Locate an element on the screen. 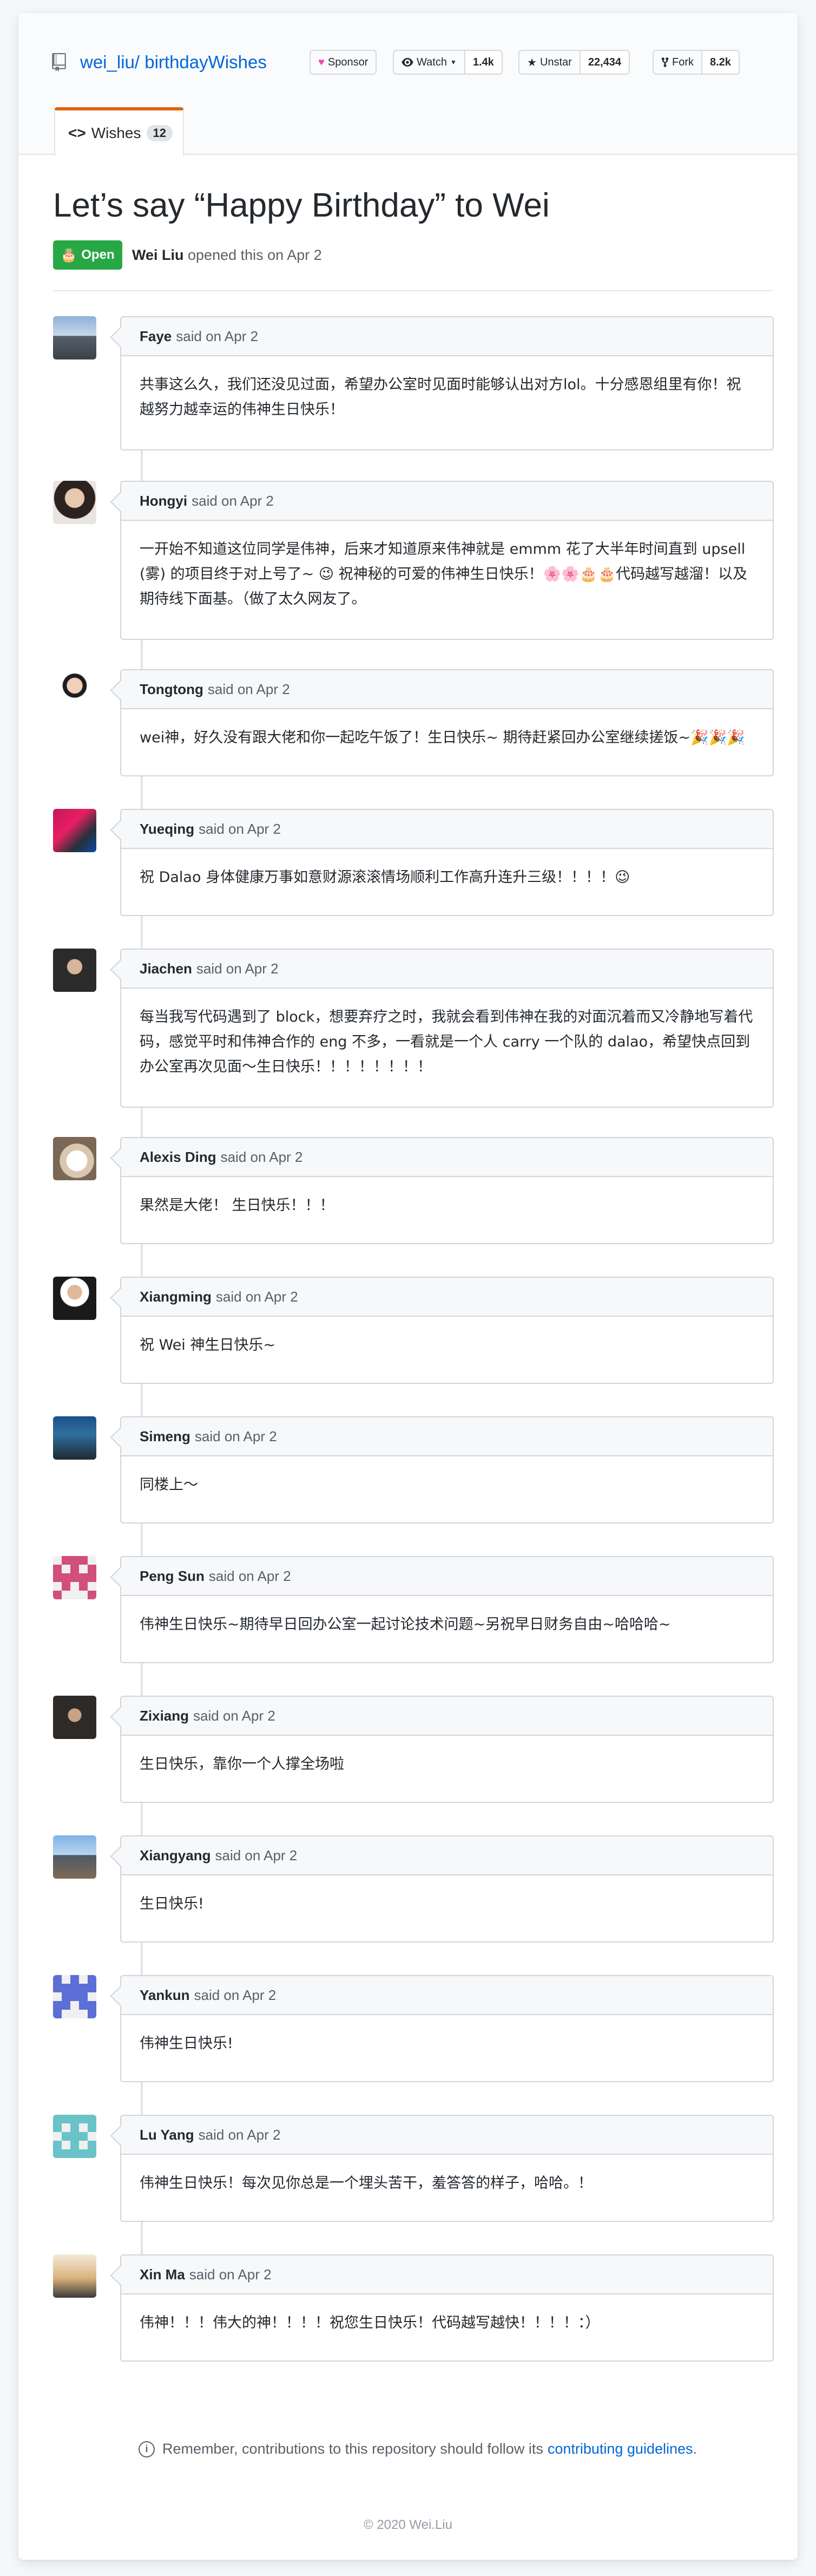  comment-box: Zixiang said on Apr 2 生日快乐，靠你一个人撑全场啦 is located at coordinates (447, 1749).